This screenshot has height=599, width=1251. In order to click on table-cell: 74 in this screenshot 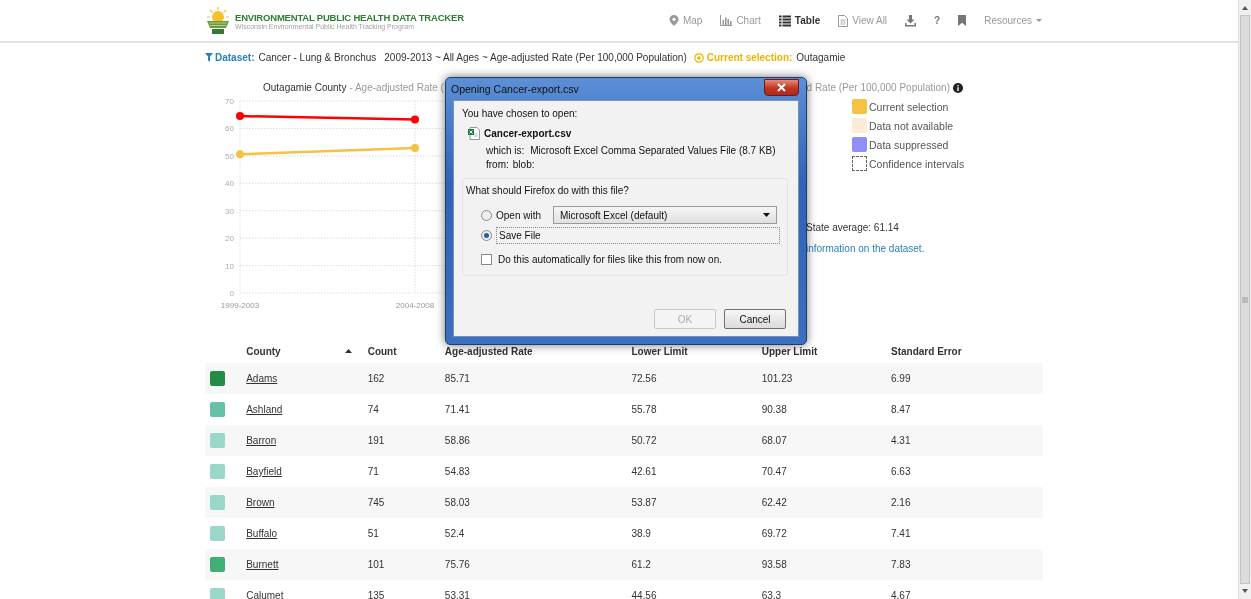, I will do `click(373, 409)`.